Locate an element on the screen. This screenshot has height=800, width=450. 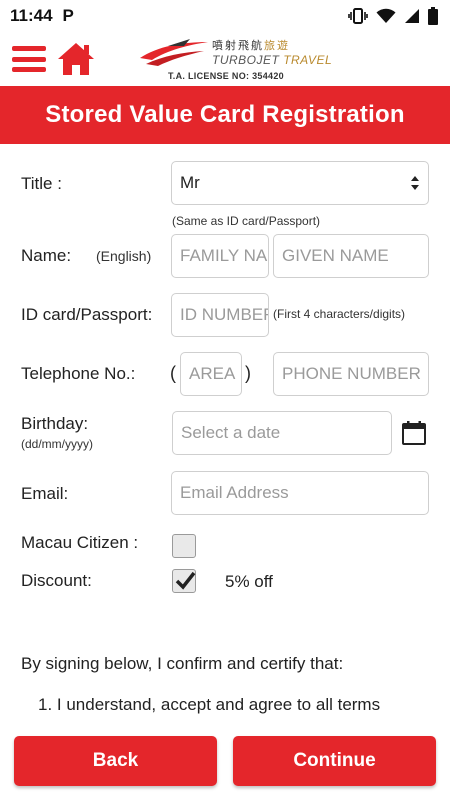
macau-citizen-checkbox is located at coordinates (184, 546).